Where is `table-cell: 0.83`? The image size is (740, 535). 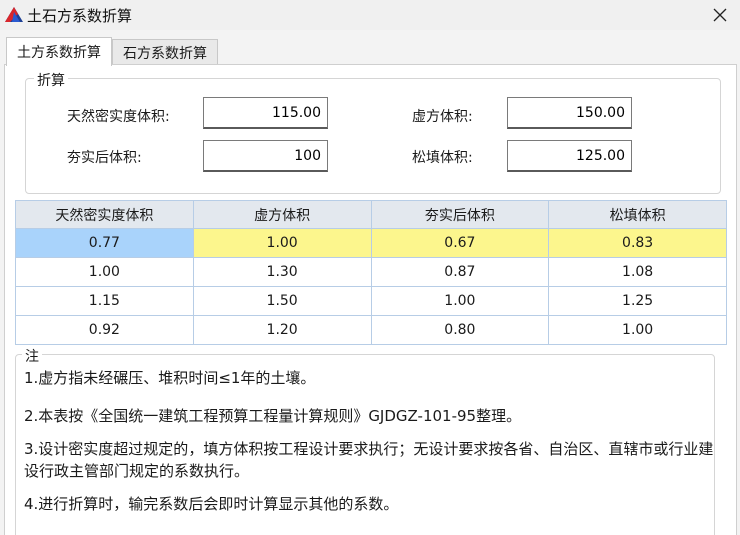
table-cell: 0.83 is located at coordinates (637, 243).